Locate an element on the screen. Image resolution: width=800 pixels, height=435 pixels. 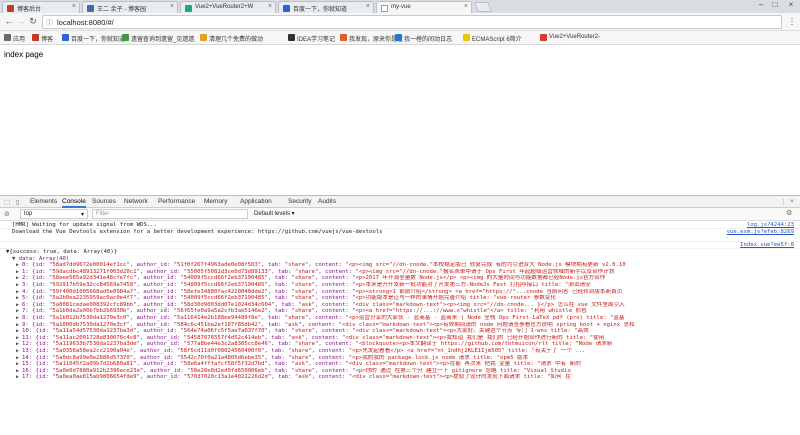
forward-icon: → is located at coordinates (21, 21).